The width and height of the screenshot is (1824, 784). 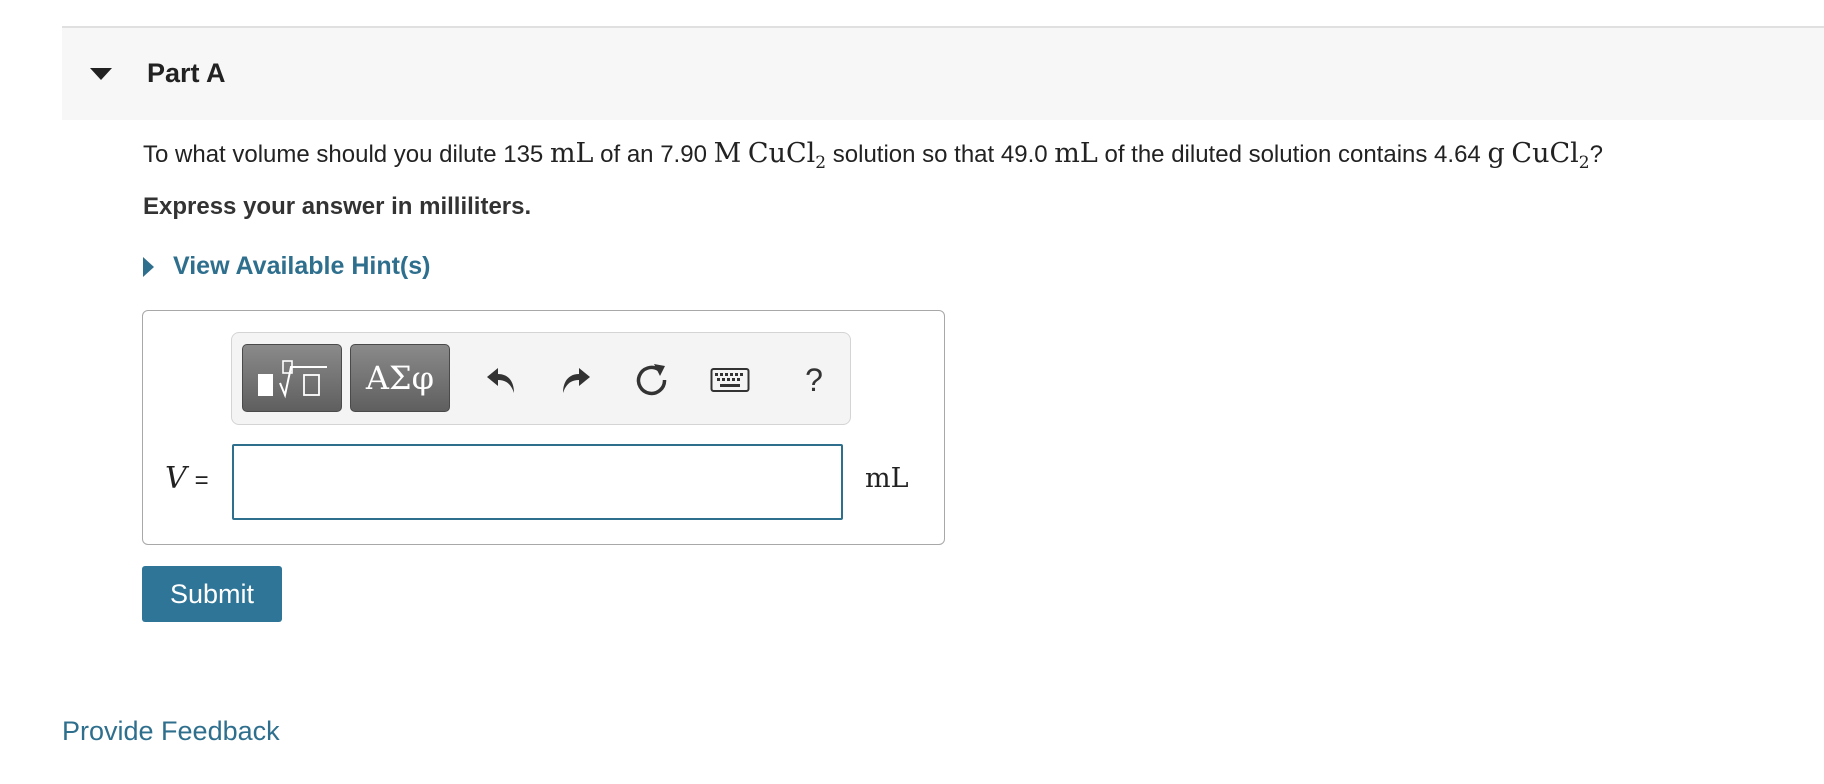 I want to click on compound-formula-1: CuCl2, so click(x=786, y=155).